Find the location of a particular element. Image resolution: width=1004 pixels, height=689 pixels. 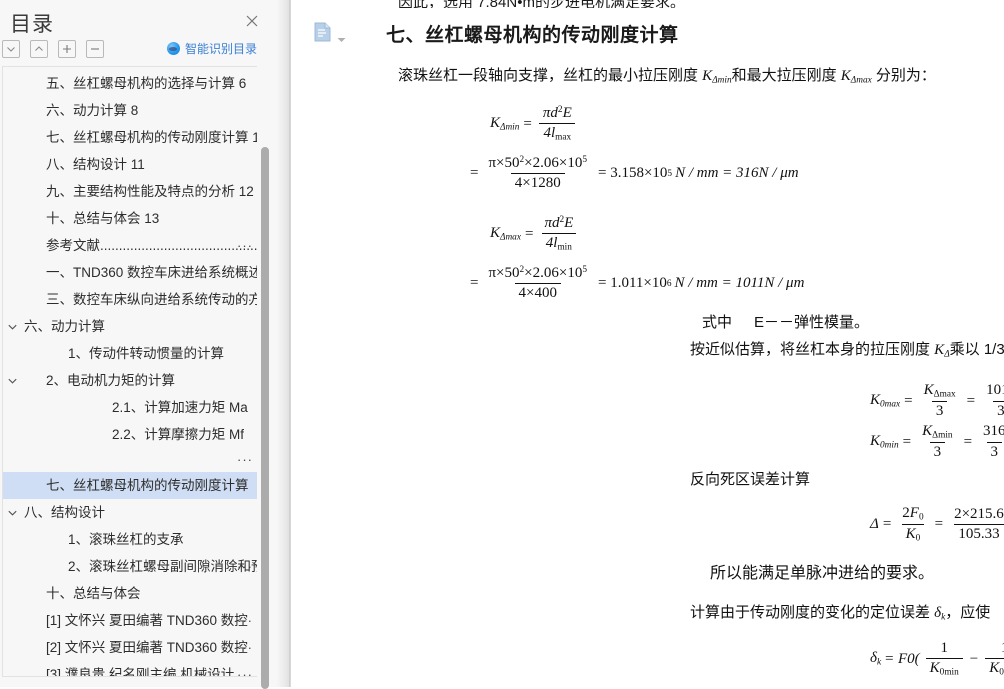

paragraph-intro-part1: 滚珠丝杠一段轴向支撑，丝杠的最小拉压刚度 is located at coordinates (550, 75).